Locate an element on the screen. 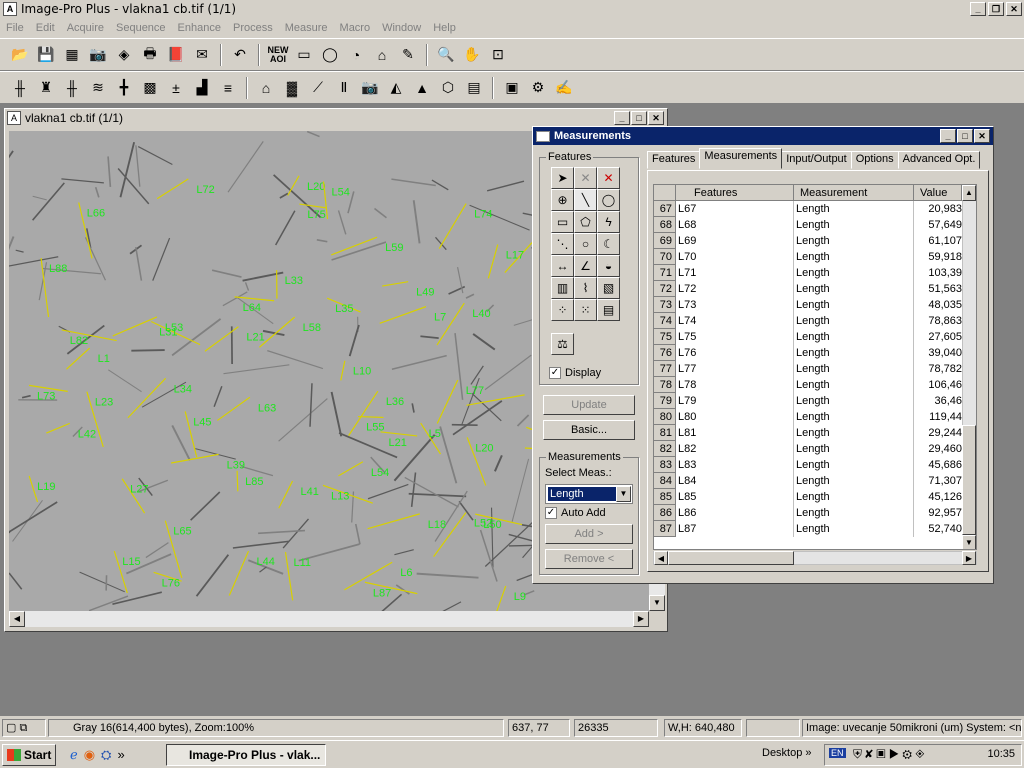 Image resolution: width=1024 pixels, height=768 pixels. table-row: 68 L68 Length 57,649 is located at coordinates (815, 225).